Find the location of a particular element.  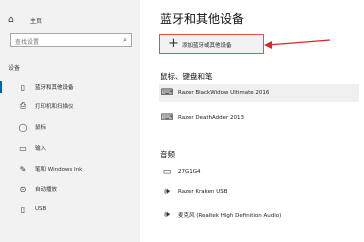

sidebar-item-label: 输入 is located at coordinates (41, 149).